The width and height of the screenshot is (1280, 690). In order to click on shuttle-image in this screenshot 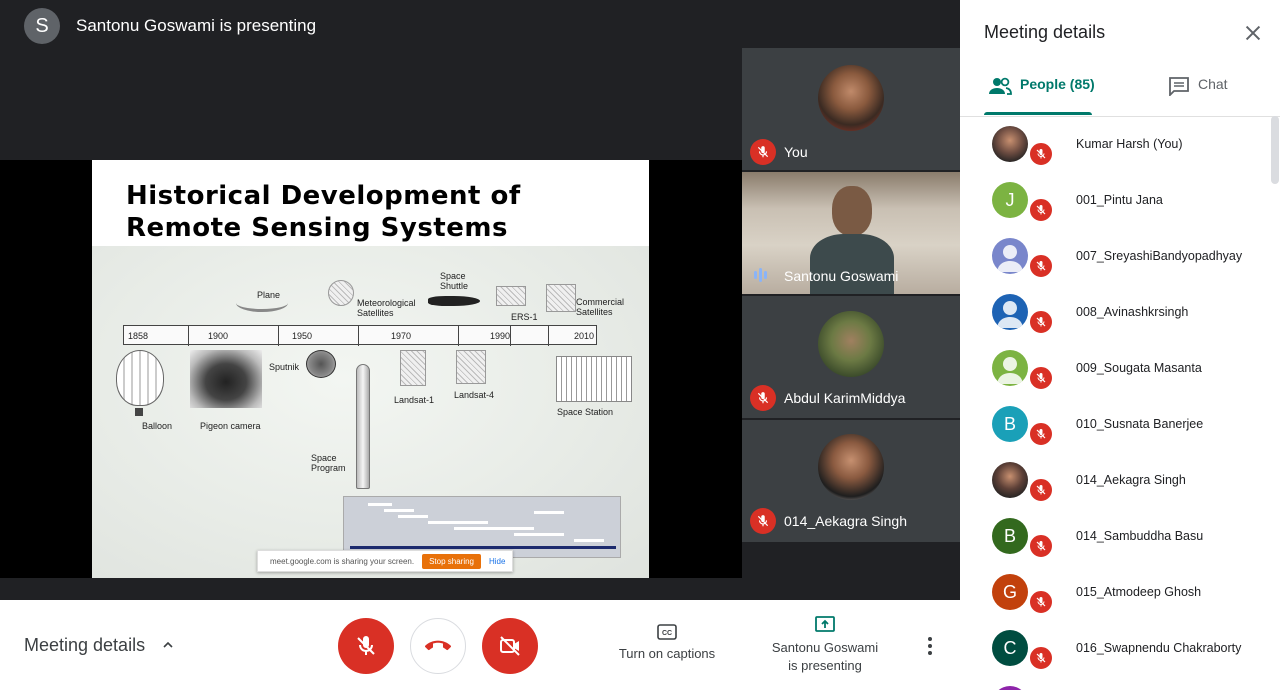, I will do `click(454, 301)`.